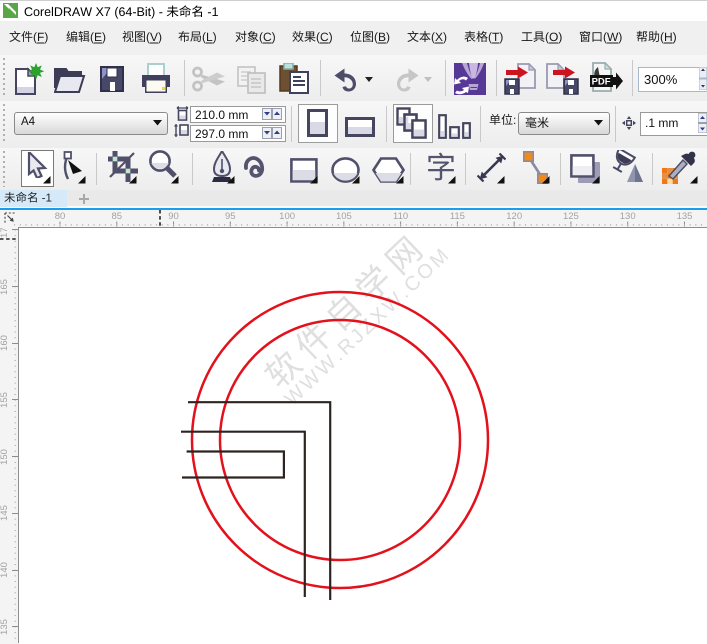 Image resolution: width=707 pixels, height=644 pixels. I want to click on svg-text: PDF, so click(601, 82).